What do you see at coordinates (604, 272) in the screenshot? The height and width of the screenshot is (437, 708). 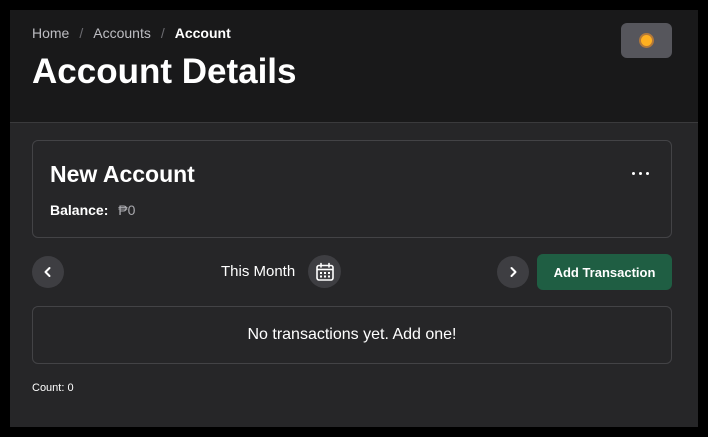 I see `add-transaction-button: Add Transaction` at bounding box center [604, 272].